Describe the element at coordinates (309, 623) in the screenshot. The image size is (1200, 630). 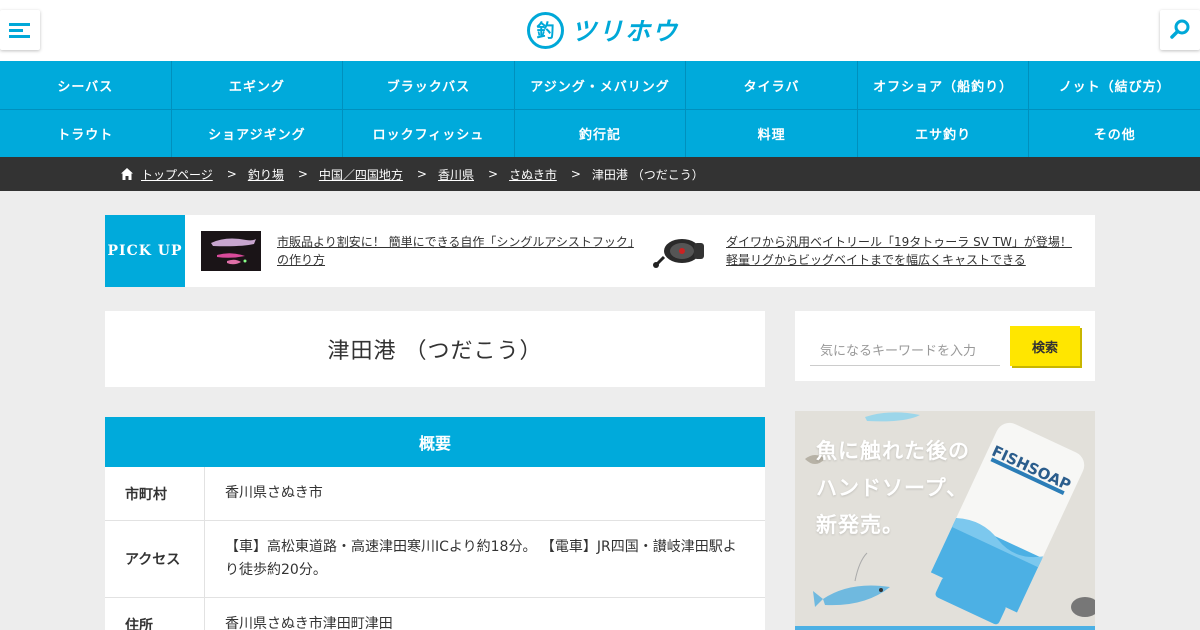
I see `row-value: 香川県さぬき市津田町津田` at that location.